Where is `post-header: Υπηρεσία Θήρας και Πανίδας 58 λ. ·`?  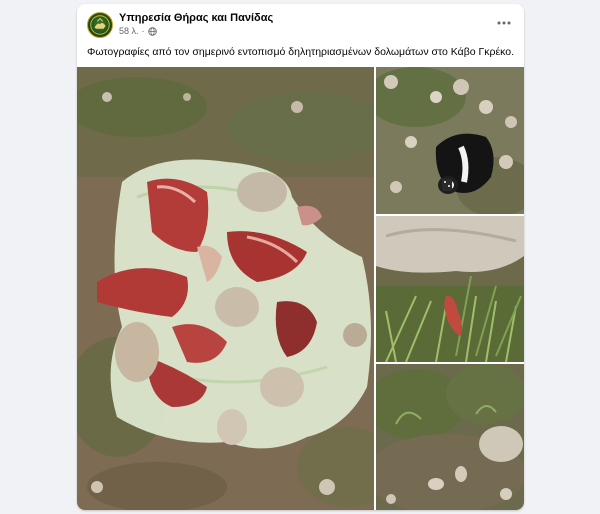 post-header: Υπηρεσία Θήρας και Πανίδας 58 λ. · is located at coordinates (300, 24).